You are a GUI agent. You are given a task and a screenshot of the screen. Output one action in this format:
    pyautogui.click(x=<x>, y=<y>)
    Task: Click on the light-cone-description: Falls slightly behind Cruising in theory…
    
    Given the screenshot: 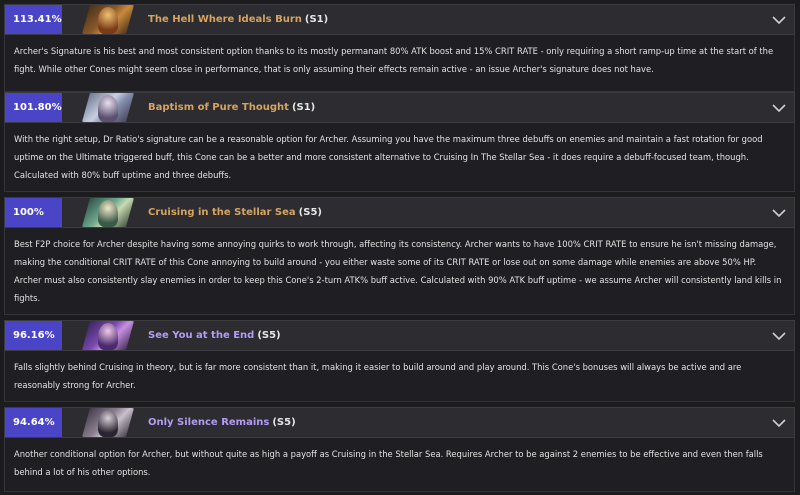 What is the action you would take?
    pyautogui.click(x=399, y=376)
    